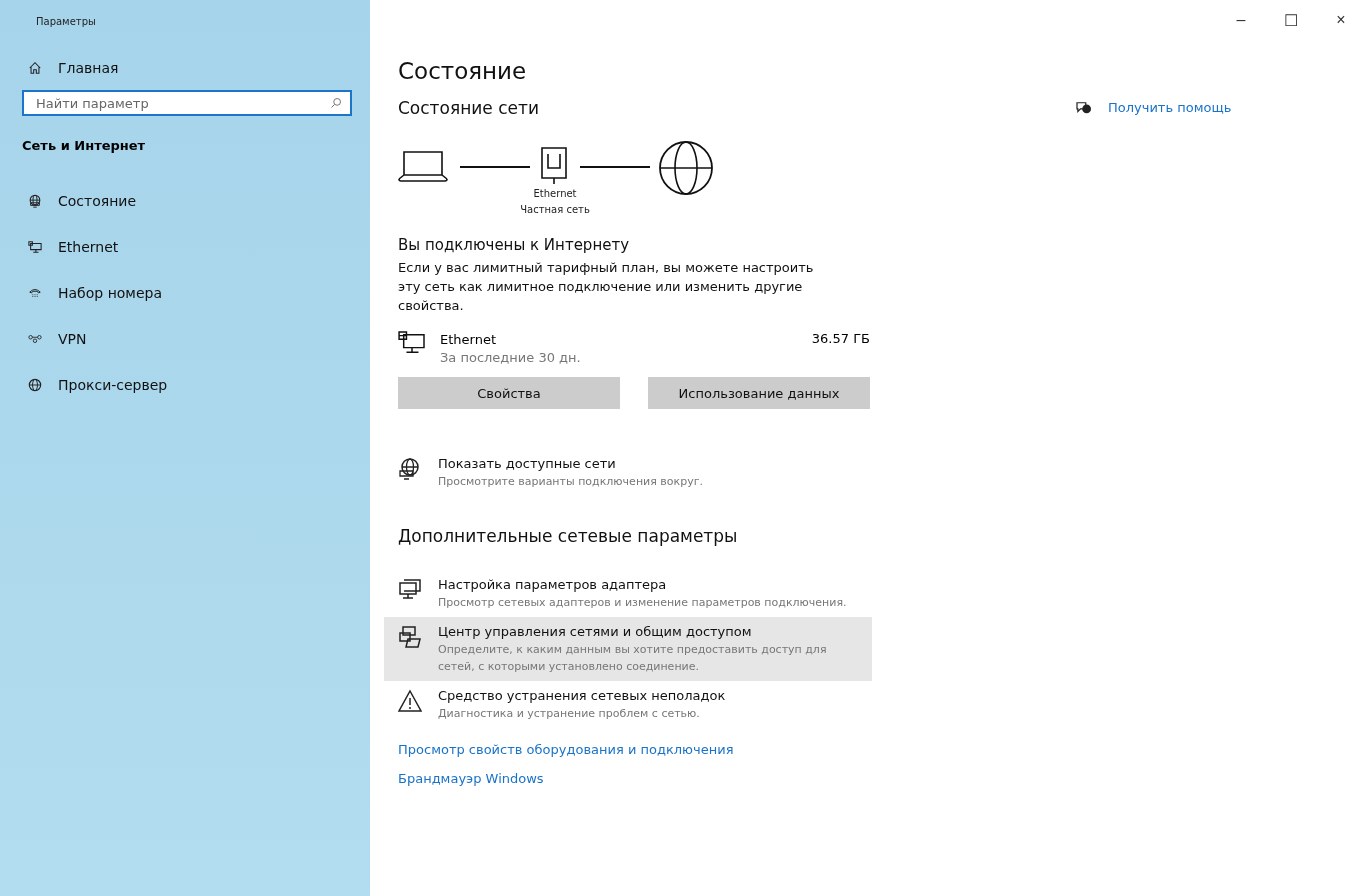 This screenshot has width=1366, height=896. What do you see at coordinates (35, 68) in the screenshot?
I see `home-icon` at bounding box center [35, 68].